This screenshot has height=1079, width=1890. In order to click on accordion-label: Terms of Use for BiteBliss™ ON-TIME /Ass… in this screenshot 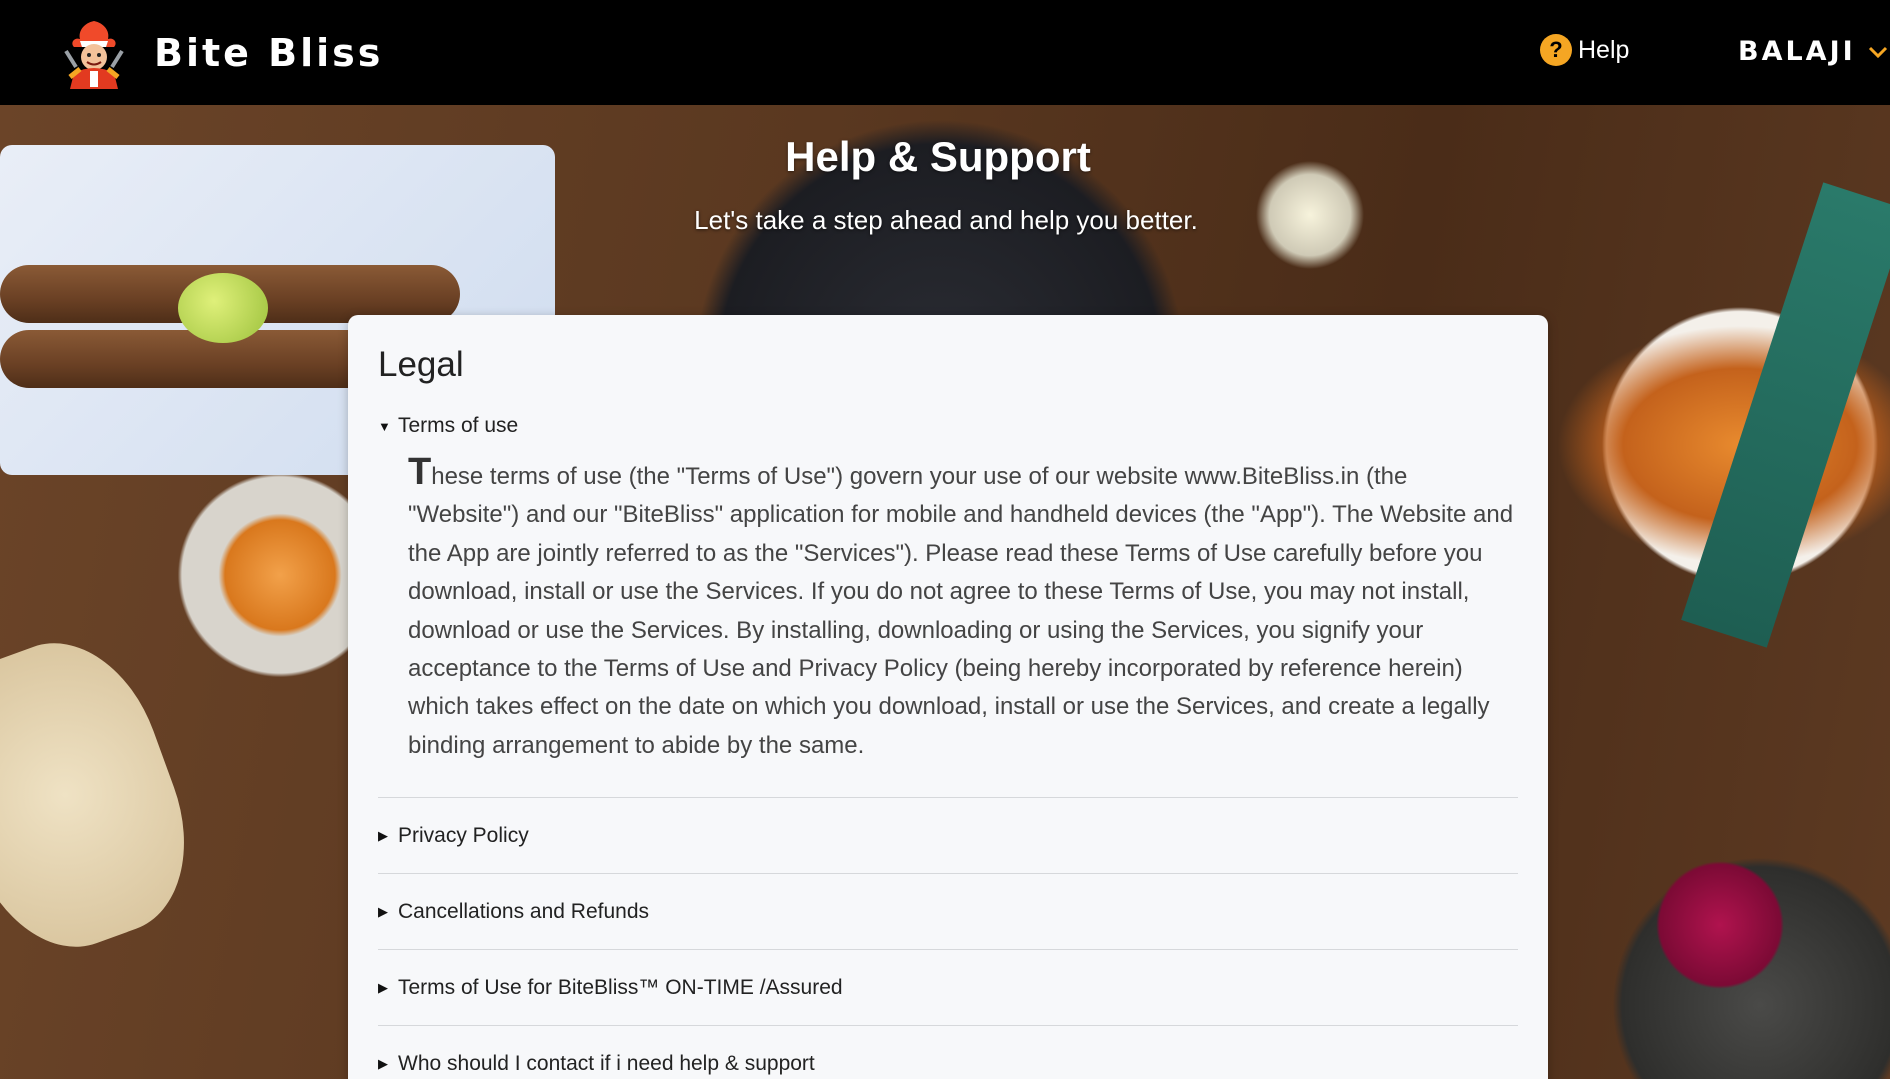, I will do `click(620, 987)`.